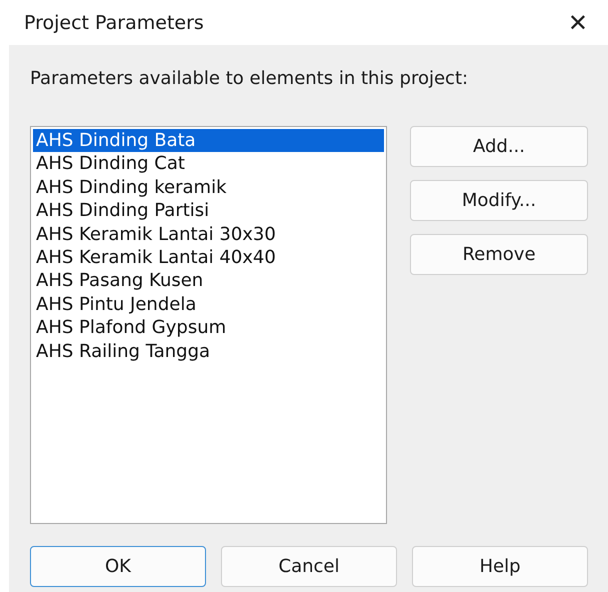 The height and width of the screenshot is (592, 608). What do you see at coordinates (208, 352) in the screenshot?
I see `list-item: AHS Railing Tangga` at bounding box center [208, 352].